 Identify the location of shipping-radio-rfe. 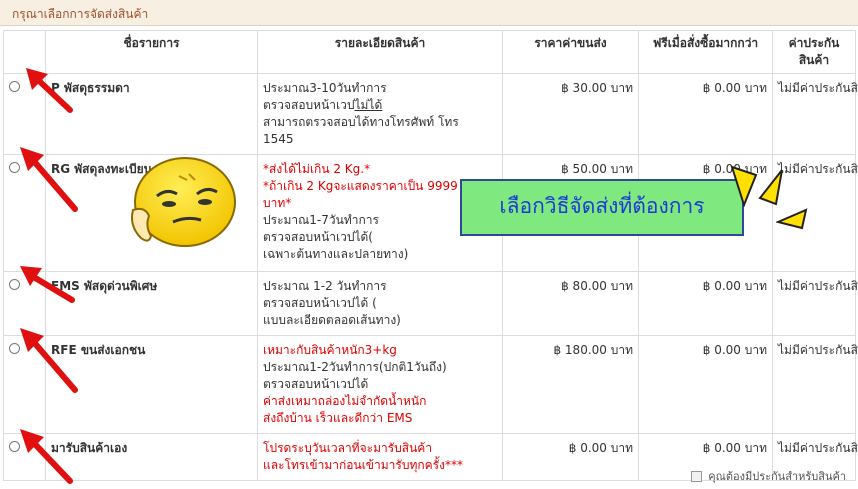
(14, 348).